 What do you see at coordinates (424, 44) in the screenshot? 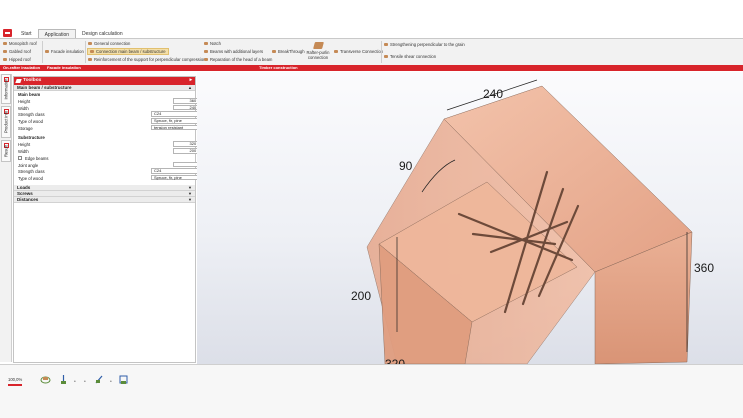
I see `strengthening-perpendicular-button: Strengthening perpendicular to the grain` at bounding box center [424, 44].